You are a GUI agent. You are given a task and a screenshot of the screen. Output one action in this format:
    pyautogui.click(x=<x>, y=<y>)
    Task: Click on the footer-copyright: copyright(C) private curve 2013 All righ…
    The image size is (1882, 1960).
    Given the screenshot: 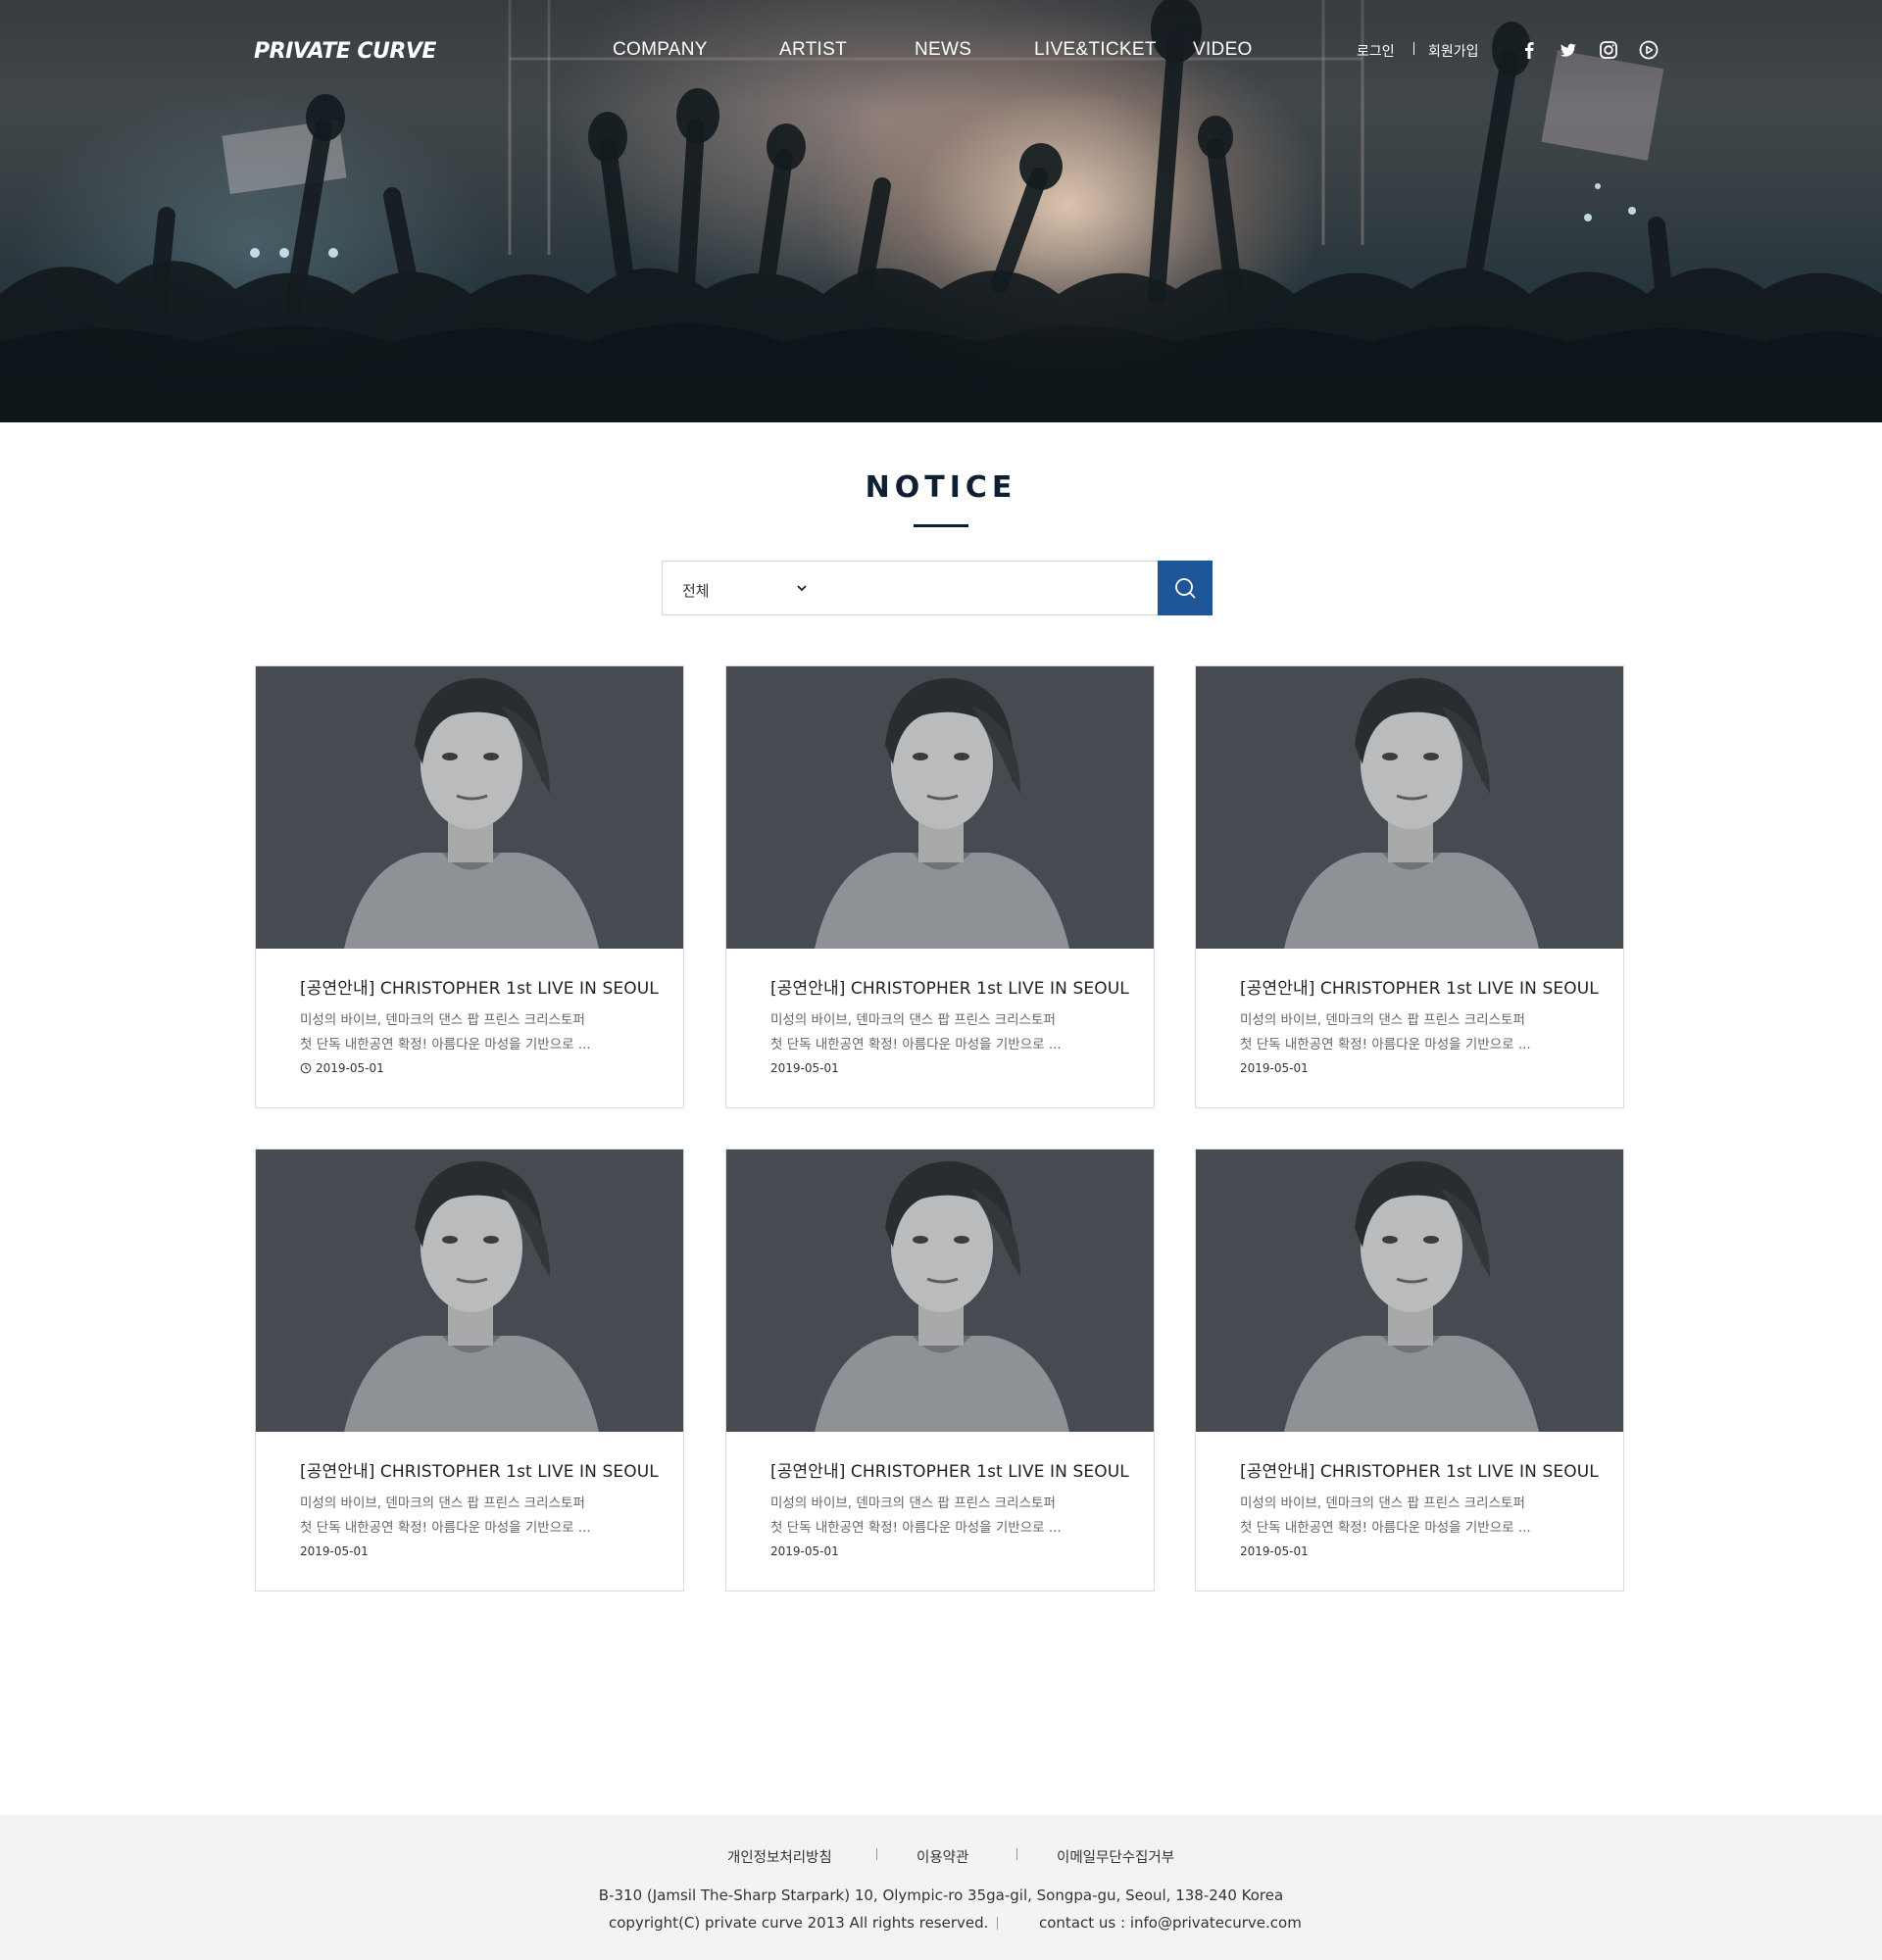 What is the action you would take?
    pyautogui.click(x=799, y=1923)
    